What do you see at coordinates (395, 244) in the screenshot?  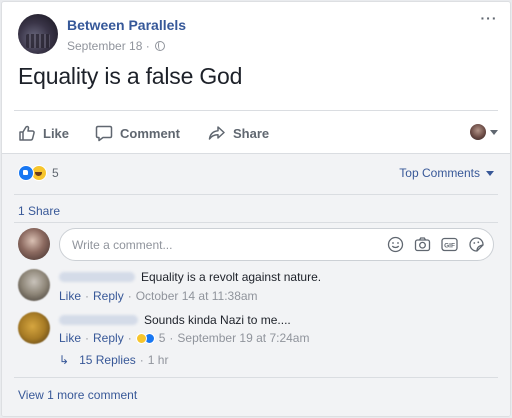 I see `emoji-icon` at bounding box center [395, 244].